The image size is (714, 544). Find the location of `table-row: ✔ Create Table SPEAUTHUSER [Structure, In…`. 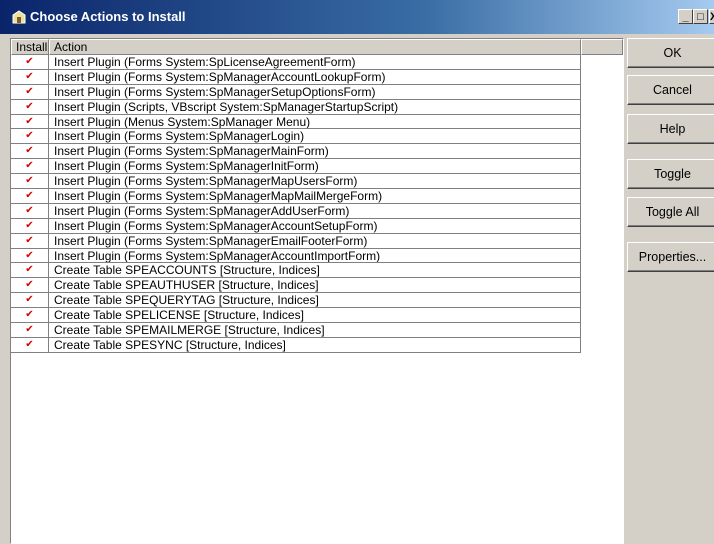

table-row: ✔ Create Table SPEAUTHUSER [Structure, In… is located at coordinates (296, 286).